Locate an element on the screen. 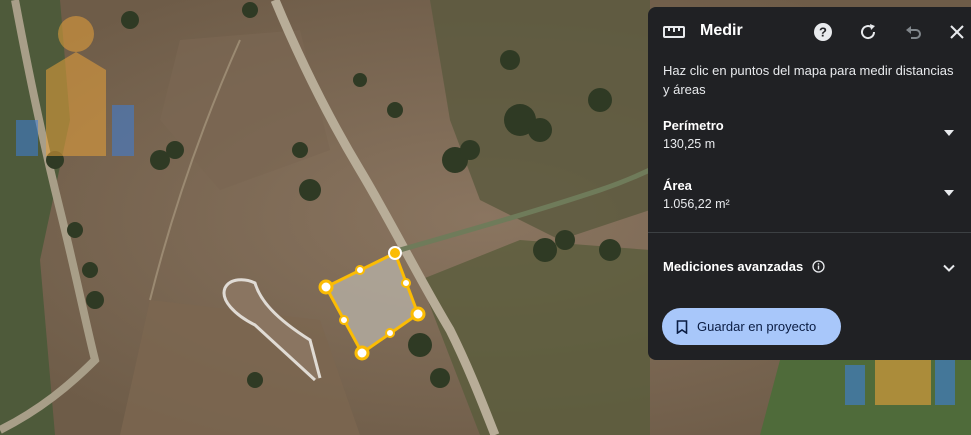 This screenshot has width=971, height=435. advanced-measurements-row: Mediciones avanzadas is located at coordinates (809, 268).